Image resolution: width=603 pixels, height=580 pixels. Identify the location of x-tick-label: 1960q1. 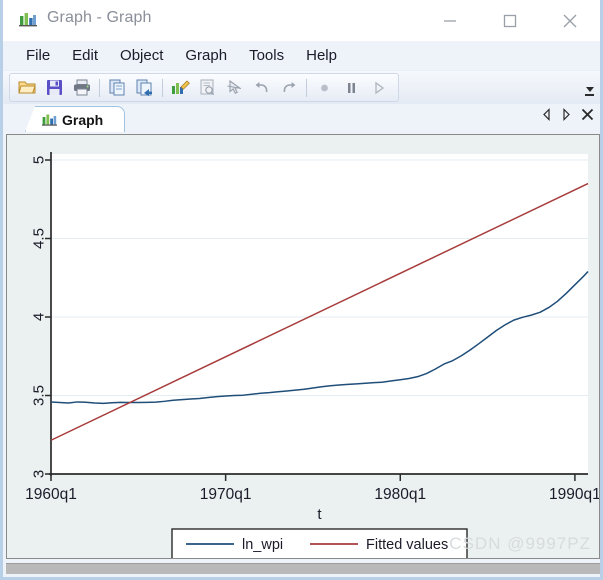
(51, 494).